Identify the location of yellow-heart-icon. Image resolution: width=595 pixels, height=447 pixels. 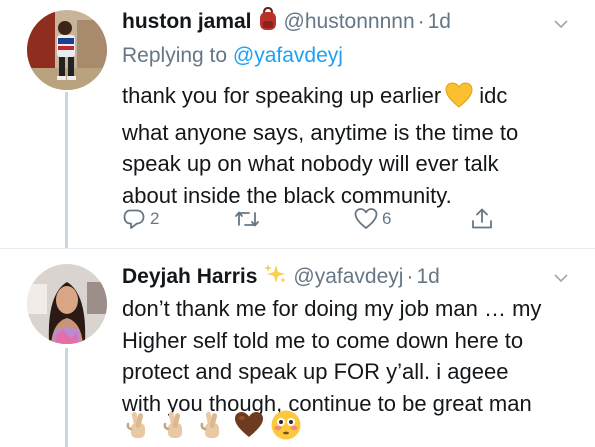
(459, 99).